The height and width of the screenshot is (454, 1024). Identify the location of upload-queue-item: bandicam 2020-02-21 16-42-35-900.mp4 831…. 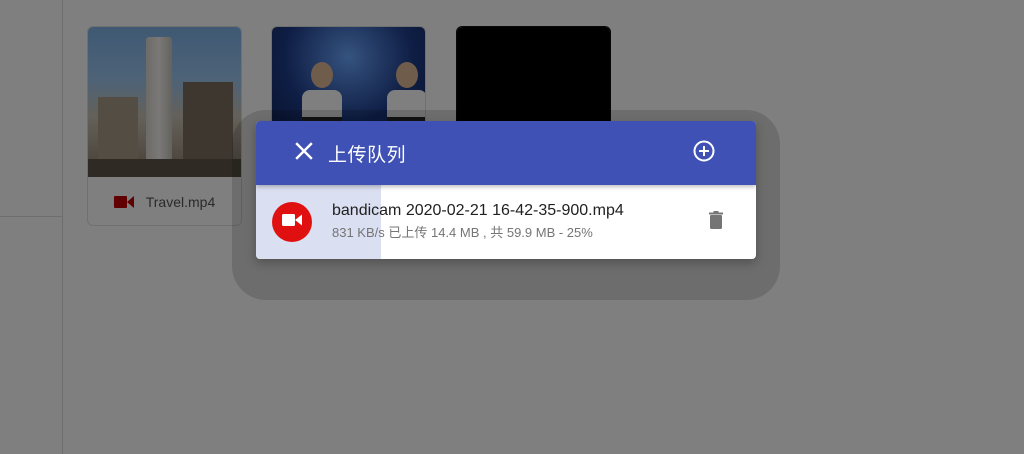
(506, 222).